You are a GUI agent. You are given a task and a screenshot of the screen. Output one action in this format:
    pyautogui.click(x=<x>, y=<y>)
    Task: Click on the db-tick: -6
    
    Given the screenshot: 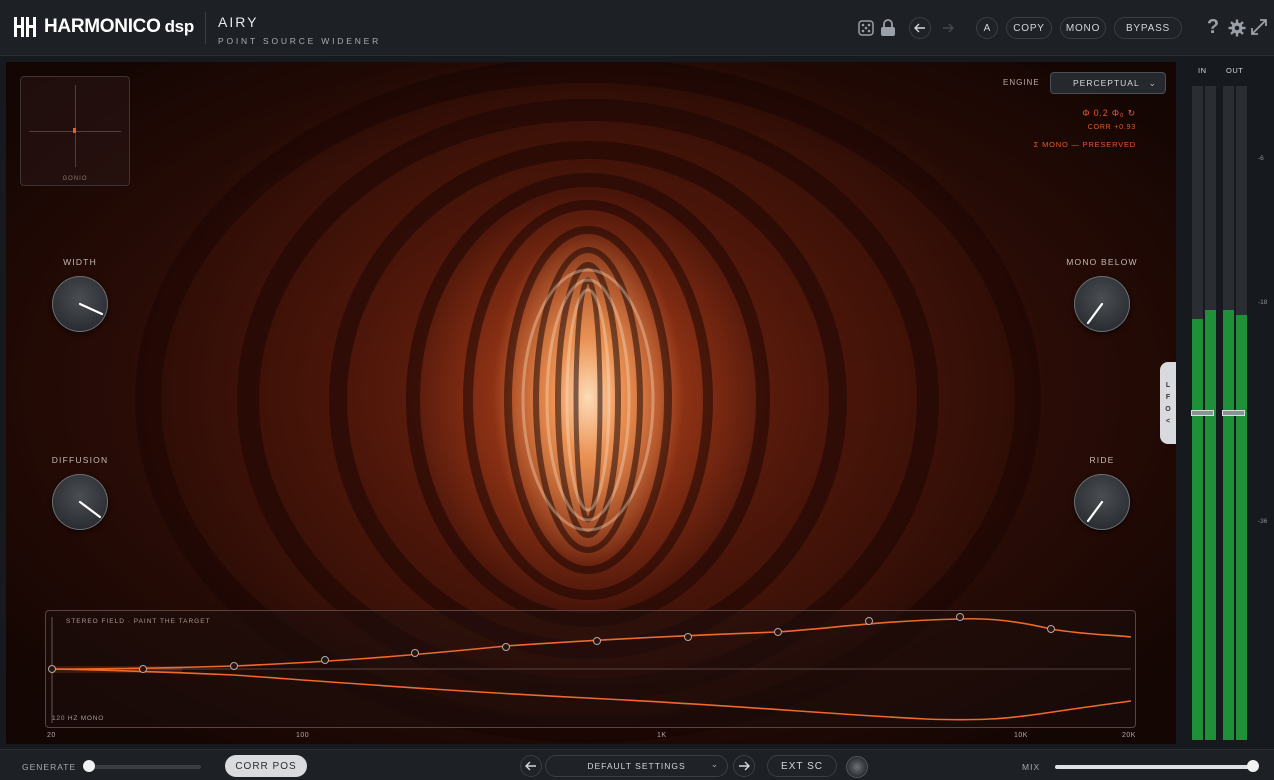 What is the action you would take?
    pyautogui.click(x=1261, y=158)
    